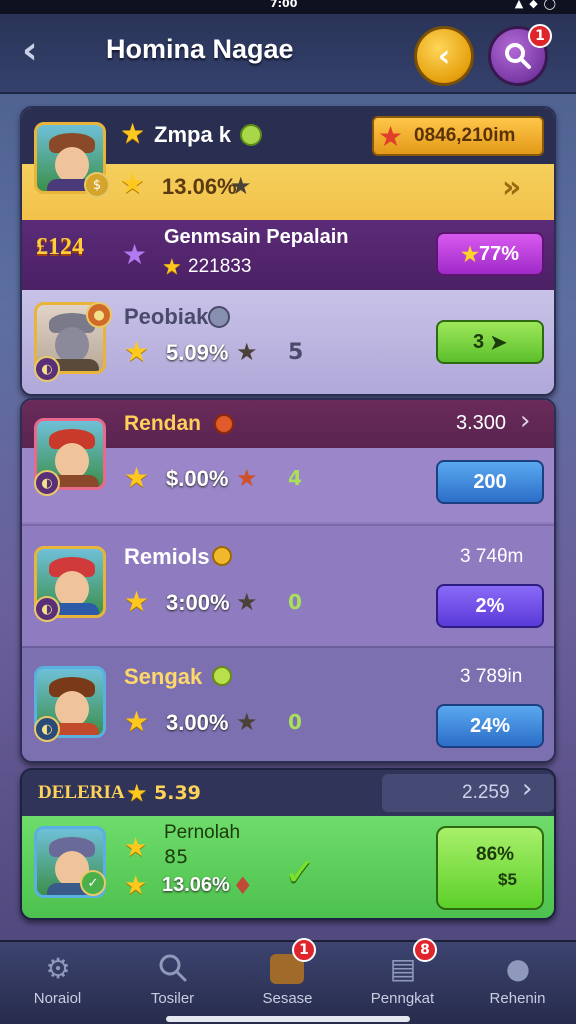 The image size is (576, 1024). What do you see at coordinates (284, 5) in the screenshot?
I see `status-time: 7:00` at bounding box center [284, 5].